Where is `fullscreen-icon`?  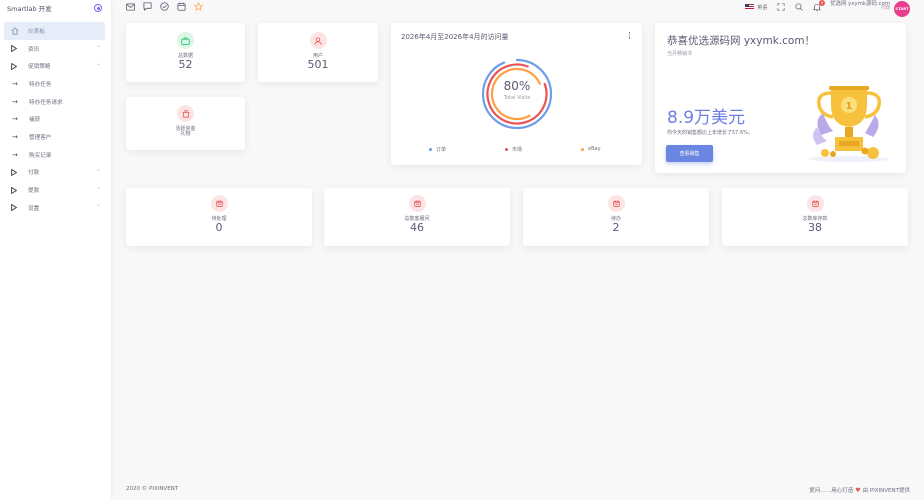 fullscreen-icon is located at coordinates (780, 7).